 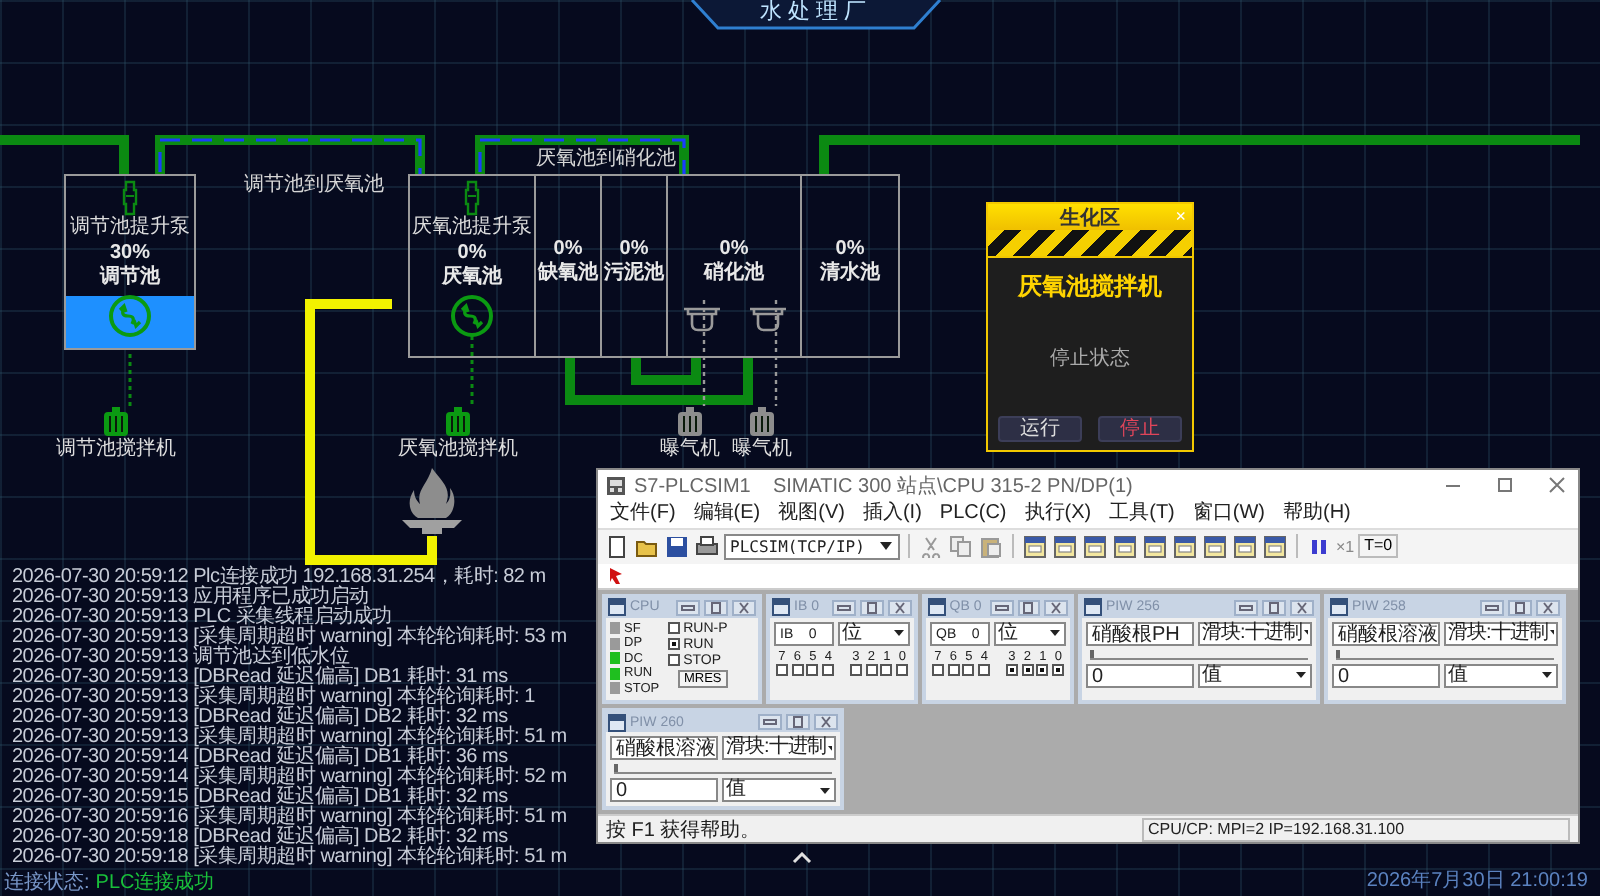 I want to click on tank: 0% 硝化池, so click(x=734, y=266).